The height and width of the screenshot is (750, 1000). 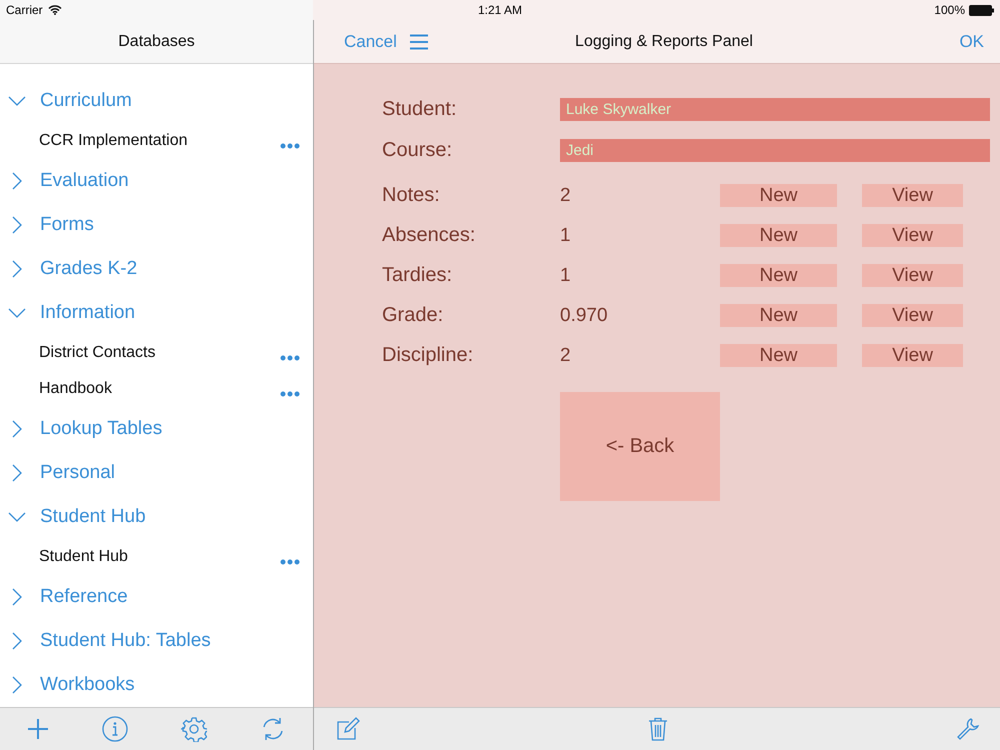 I want to click on carrier-label: Carrier, so click(x=24, y=10).